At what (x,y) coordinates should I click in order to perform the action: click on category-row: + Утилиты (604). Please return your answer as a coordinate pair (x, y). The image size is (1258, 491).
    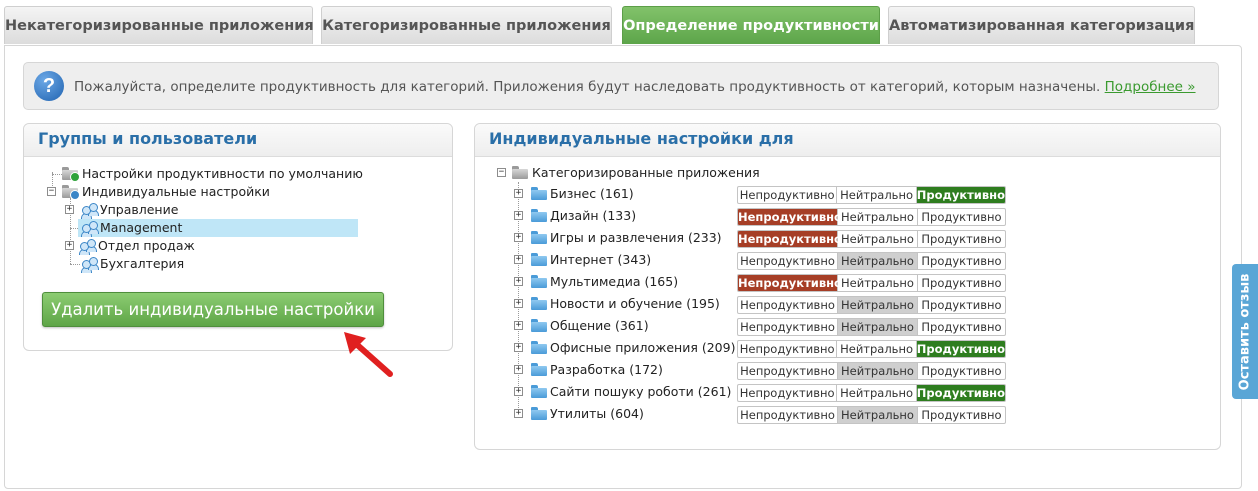
    Looking at the image, I should click on (617, 414).